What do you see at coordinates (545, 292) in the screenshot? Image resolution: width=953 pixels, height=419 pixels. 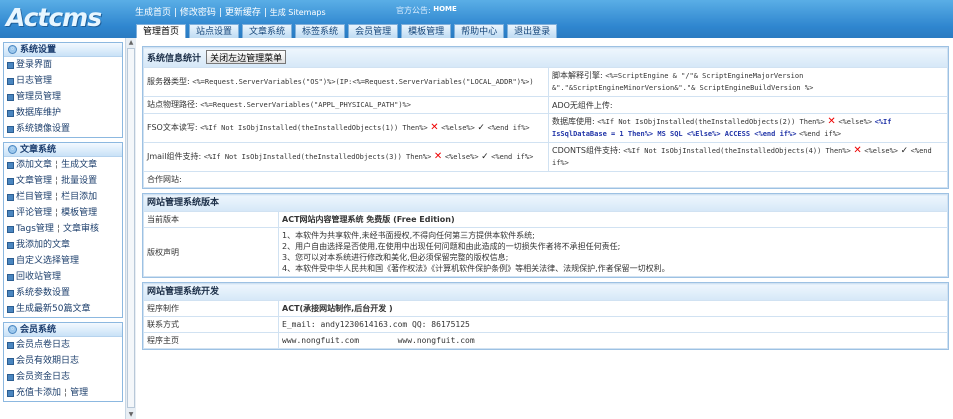 I see `development-header: 网站管理系统开发` at bounding box center [545, 292].